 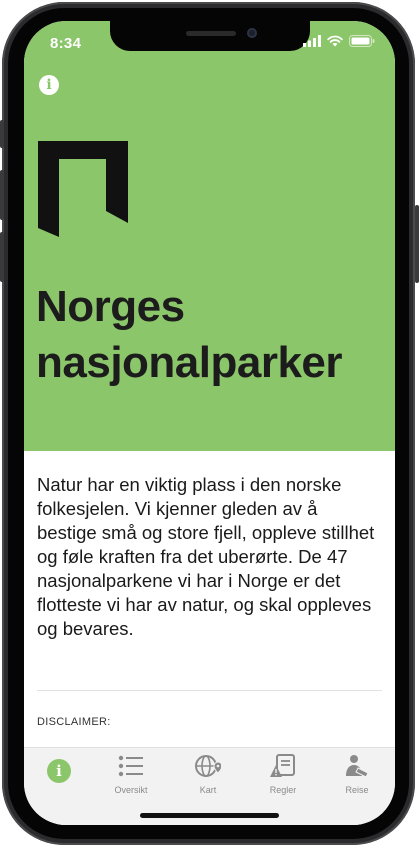 I want to click on home-indicator, so click(x=209, y=815).